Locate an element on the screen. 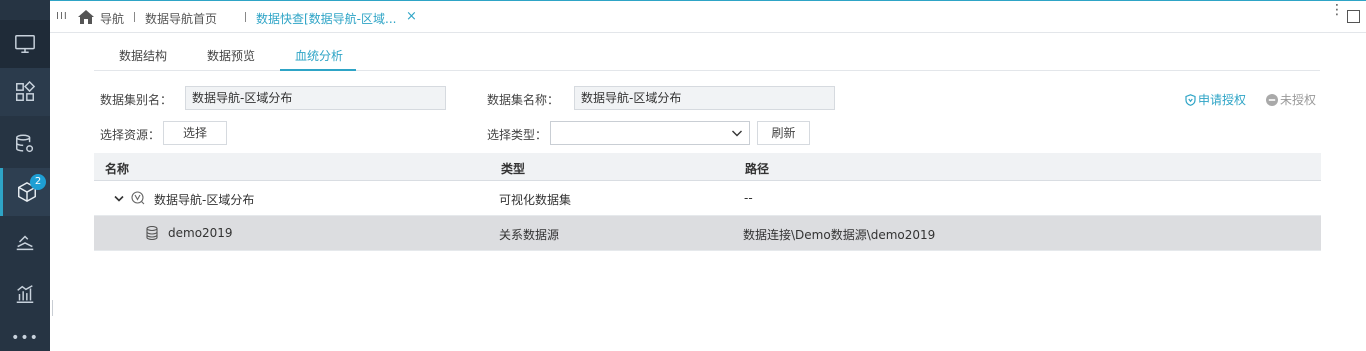 This screenshot has height=351, width=1366. dataset-alias-label: 数据集别名： is located at coordinates (136, 100).